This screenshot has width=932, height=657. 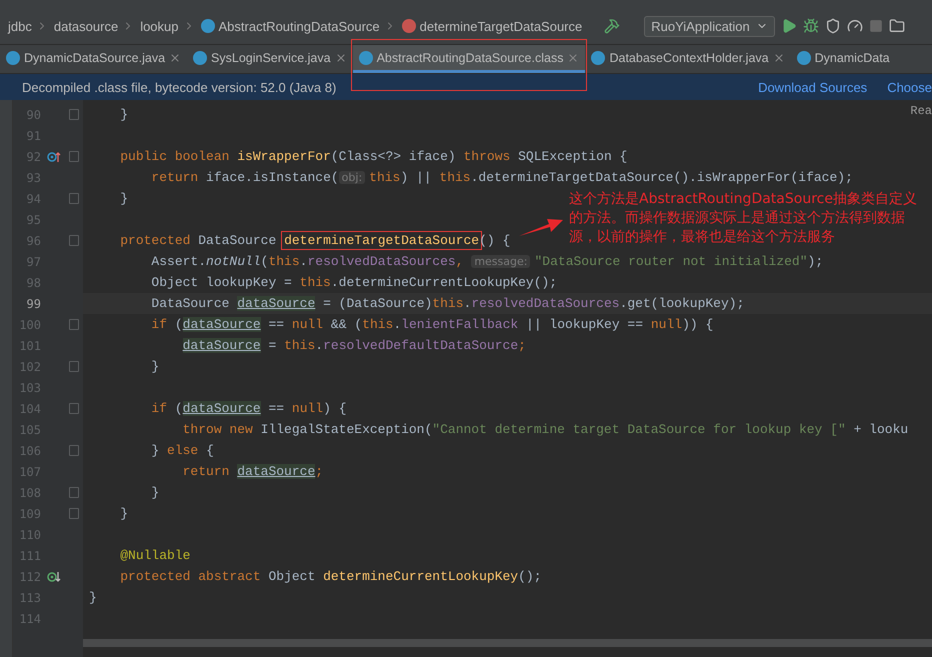 I want to click on code-token: resolvedDataSources, so click(x=381, y=261).